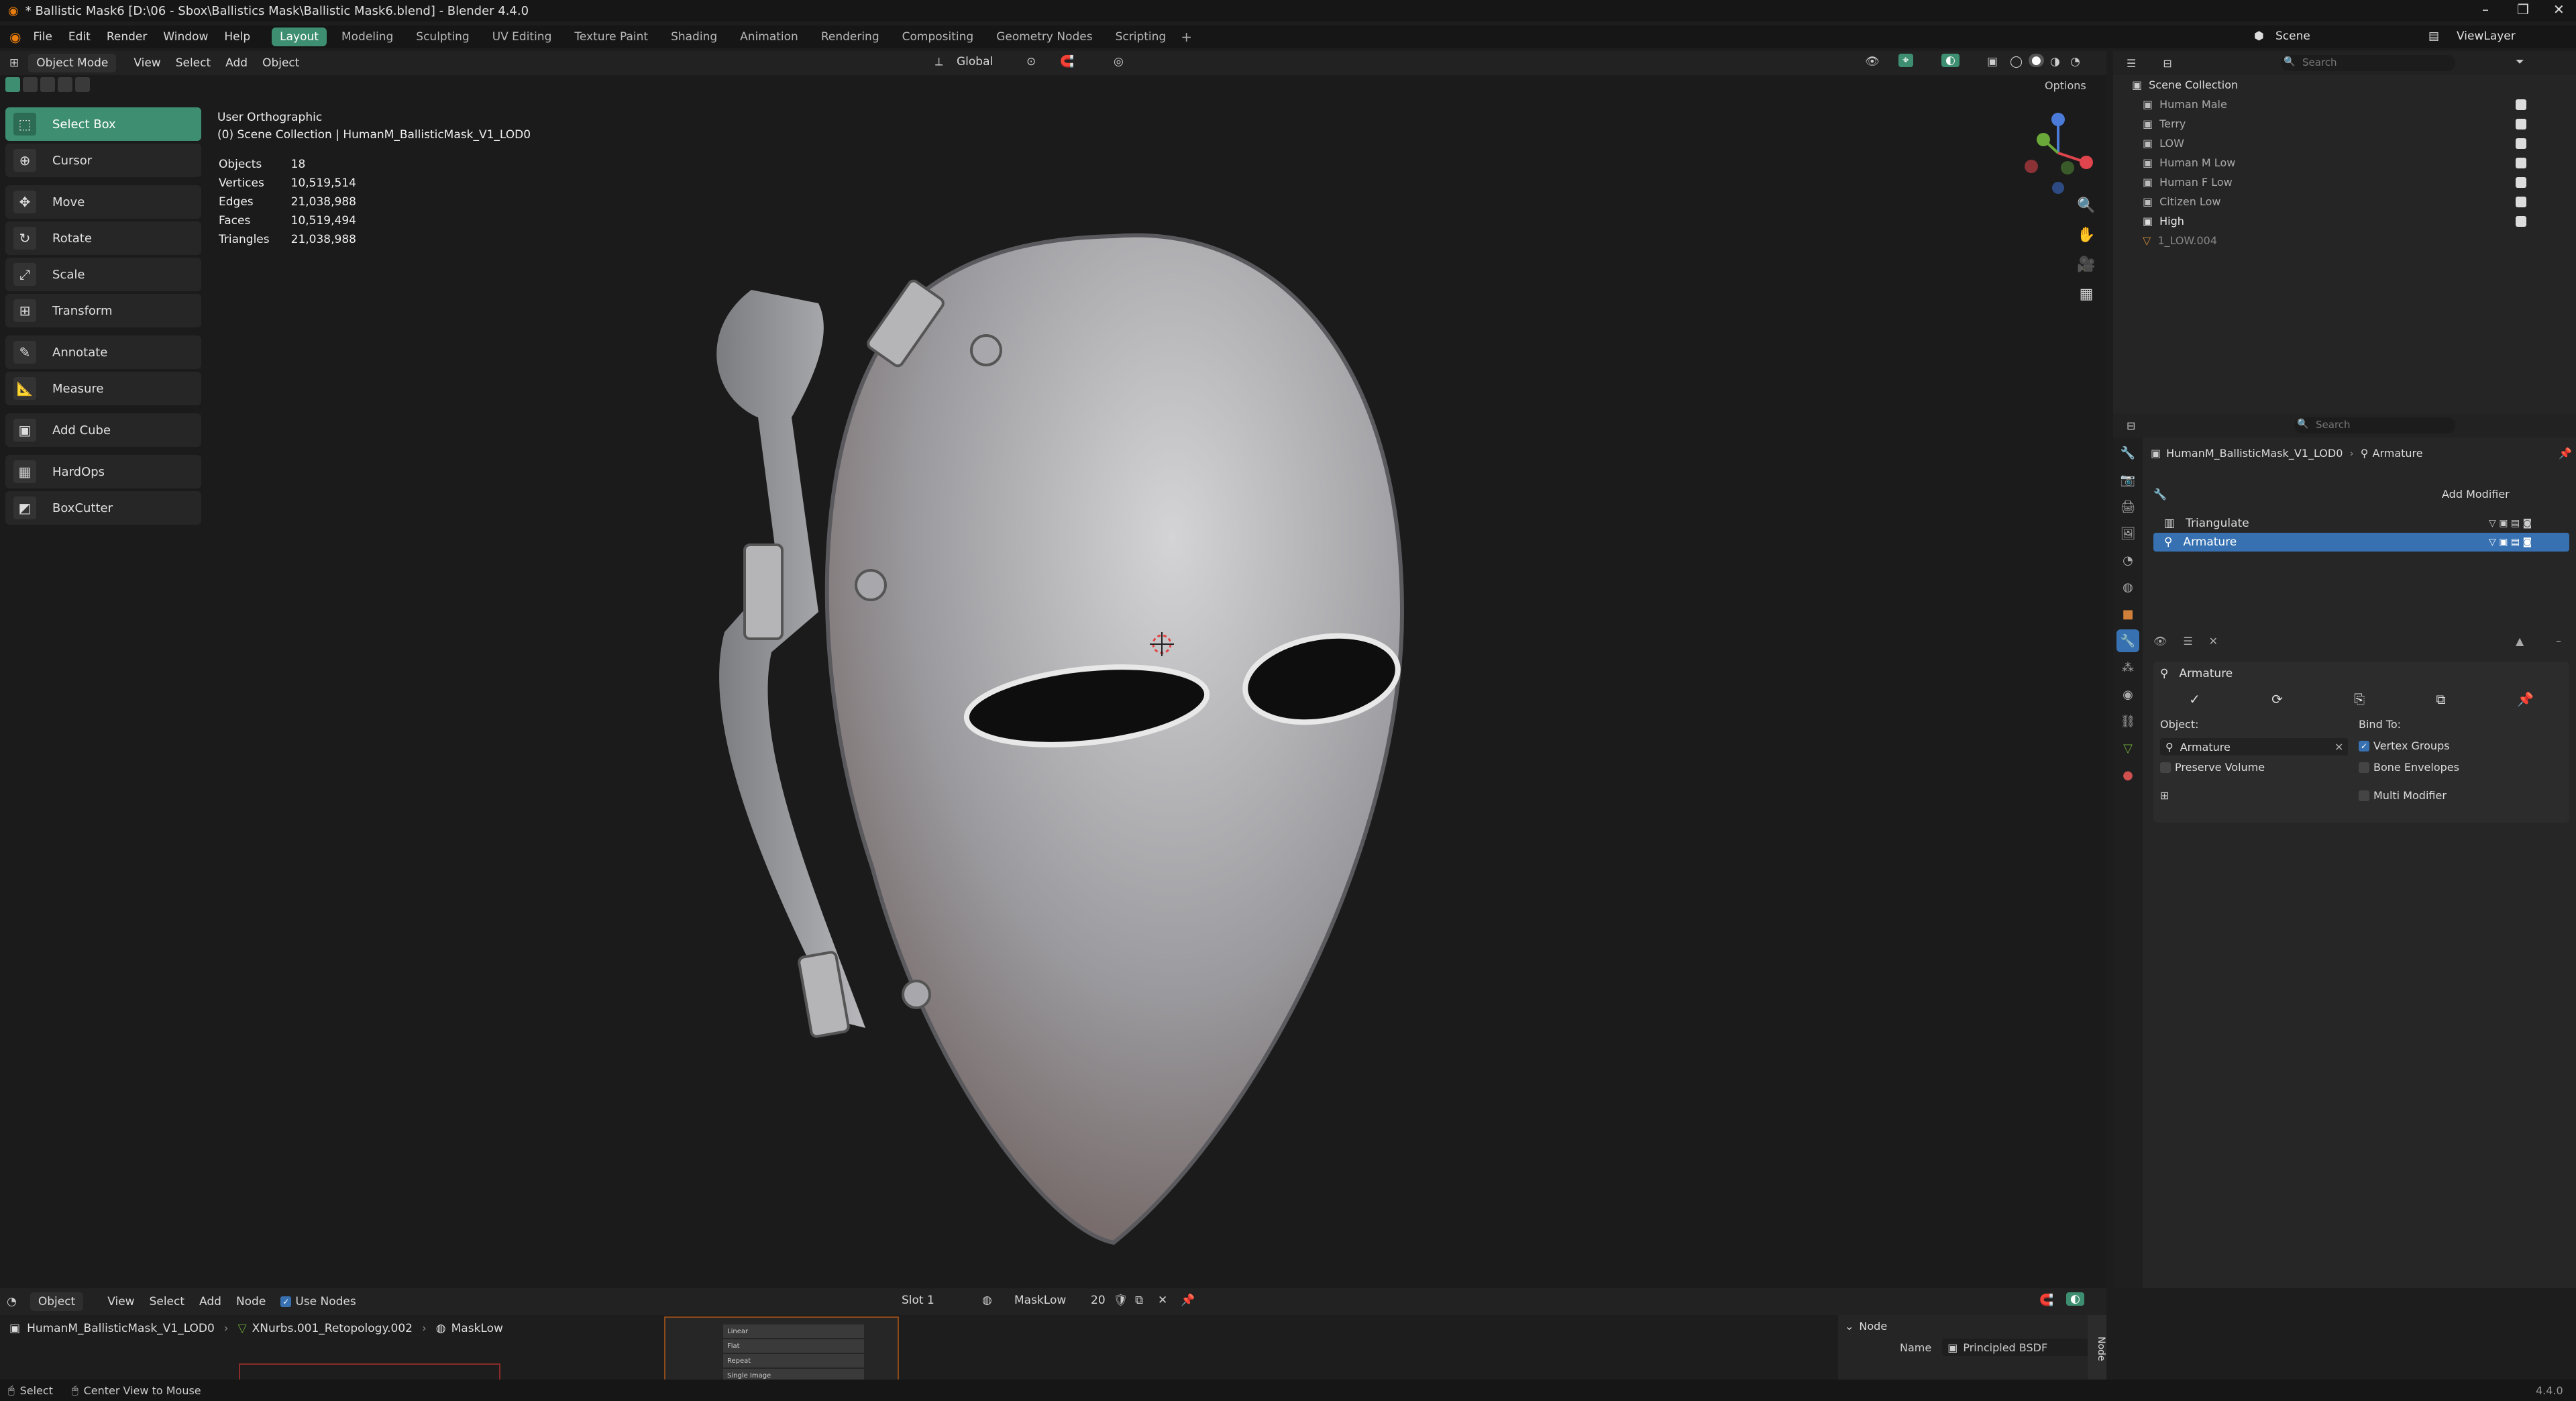 The image size is (2576, 1401). What do you see at coordinates (2525, 699) in the screenshot?
I see `pin-to-cage-icon: 📌` at bounding box center [2525, 699].